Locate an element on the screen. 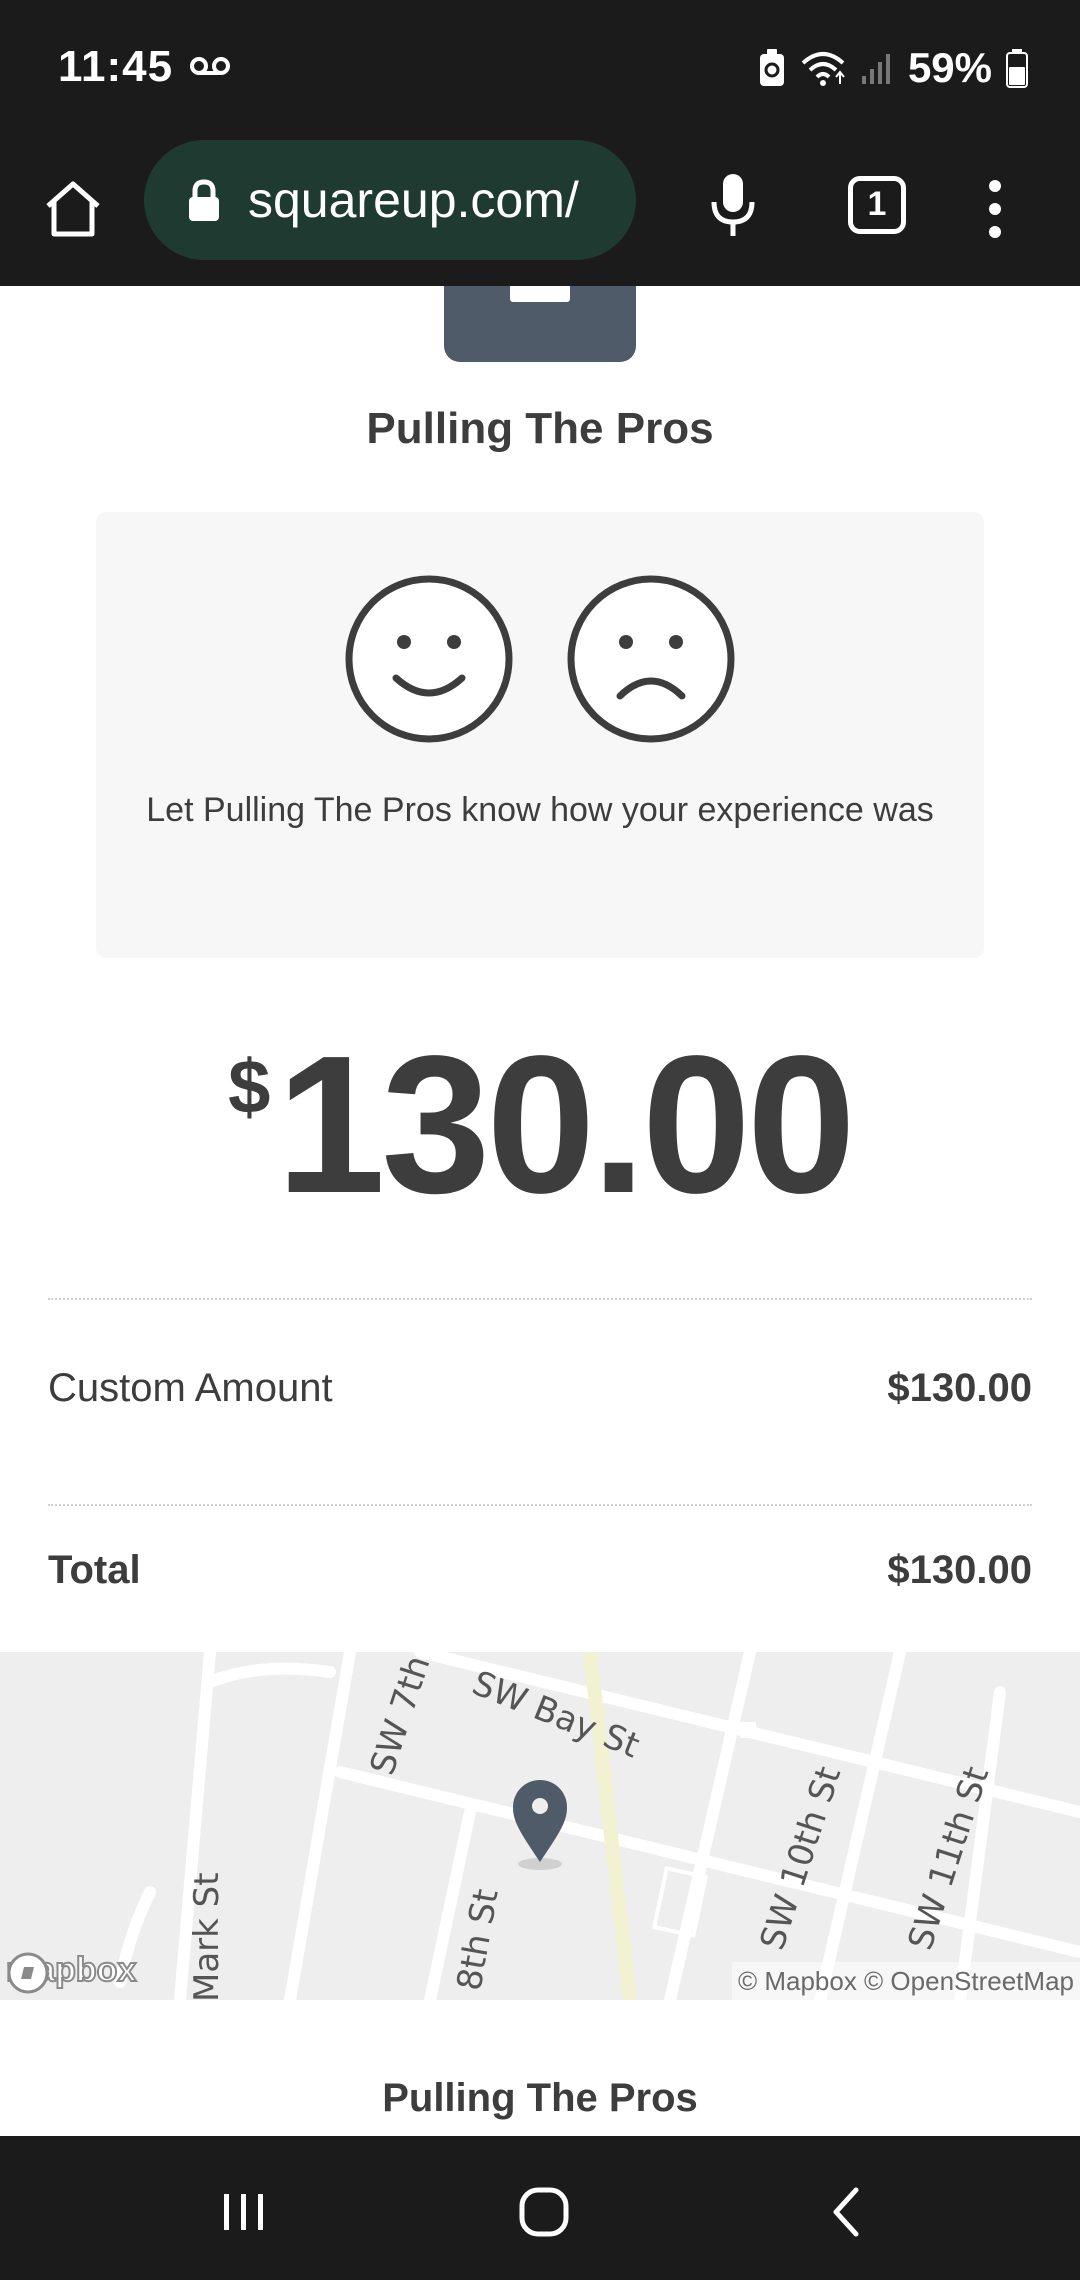 The width and height of the screenshot is (1080, 2280). line-item-row: Custom Amount $130.00 is located at coordinates (540, 1388).